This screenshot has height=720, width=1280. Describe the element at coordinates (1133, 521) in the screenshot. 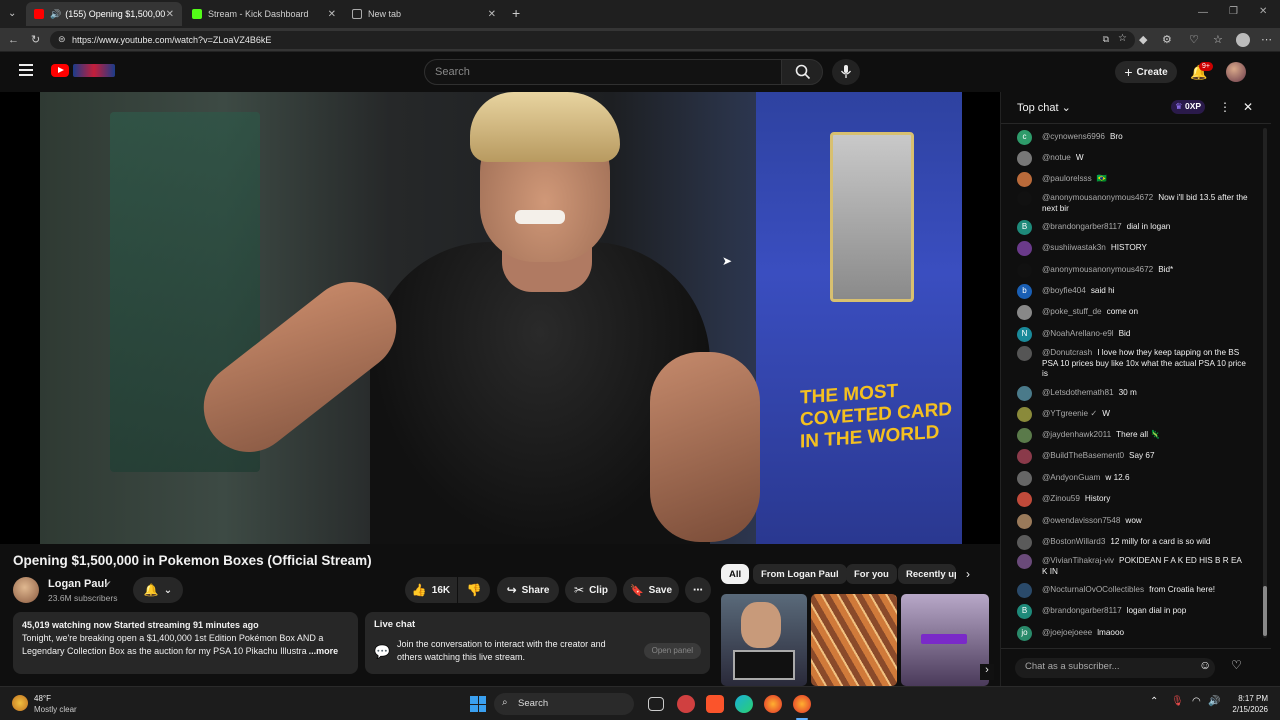

I see `chat-message: @owendavisson7548 wow` at that location.